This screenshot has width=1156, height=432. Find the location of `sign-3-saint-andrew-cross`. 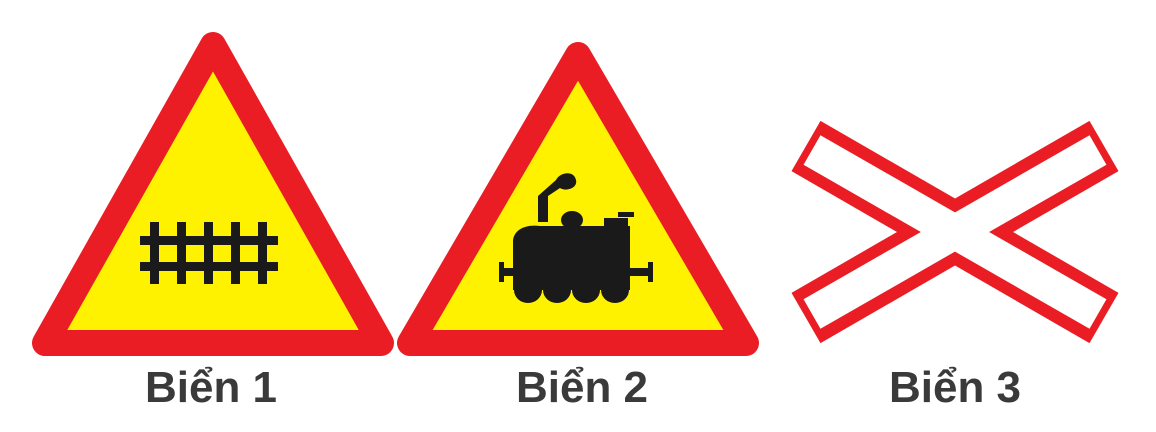

sign-3-saint-andrew-cross is located at coordinates (955, 232).